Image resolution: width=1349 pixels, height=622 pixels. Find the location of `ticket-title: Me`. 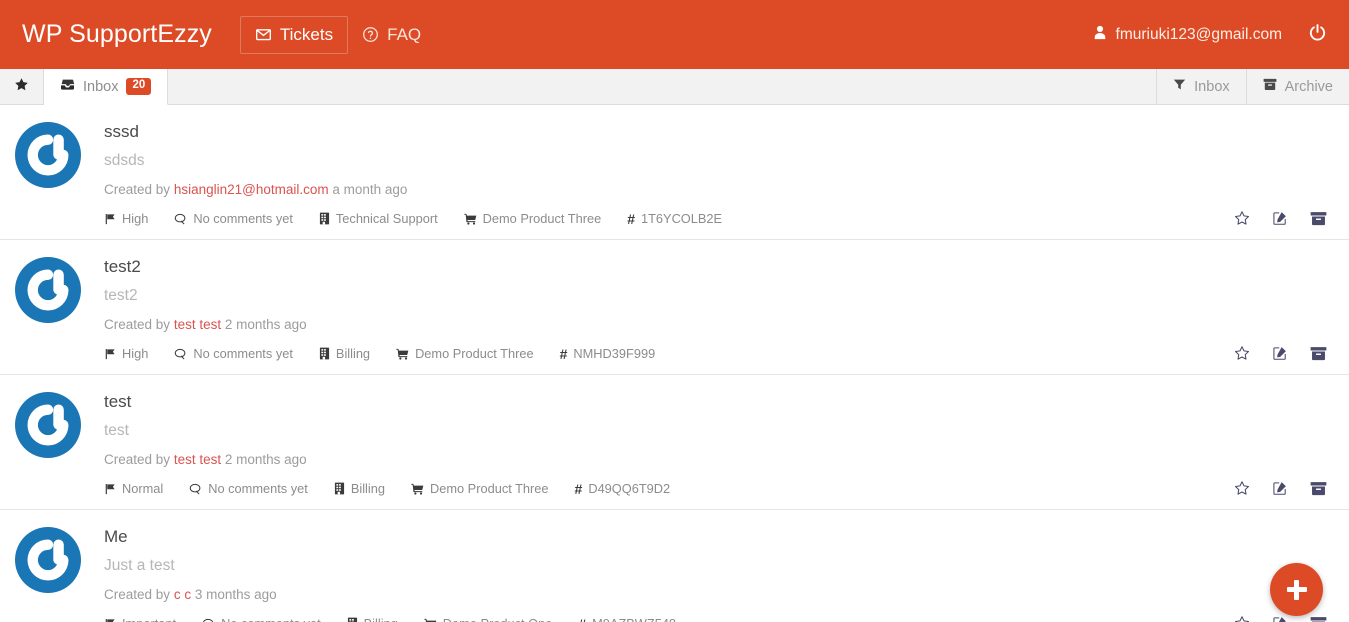

ticket-title: Me is located at coordinates (715, 536).